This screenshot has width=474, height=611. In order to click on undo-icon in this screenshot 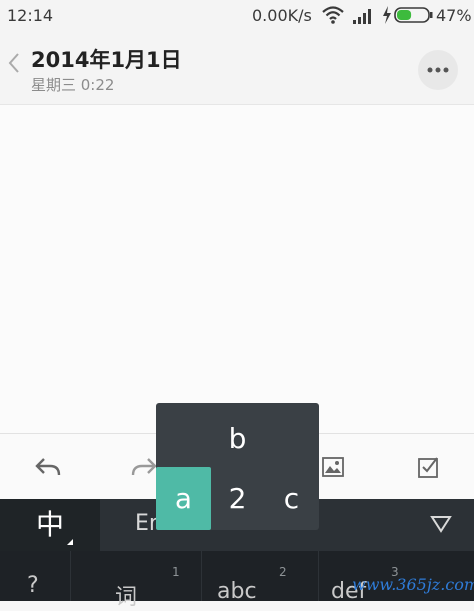, I will do `click(48, 469)`.